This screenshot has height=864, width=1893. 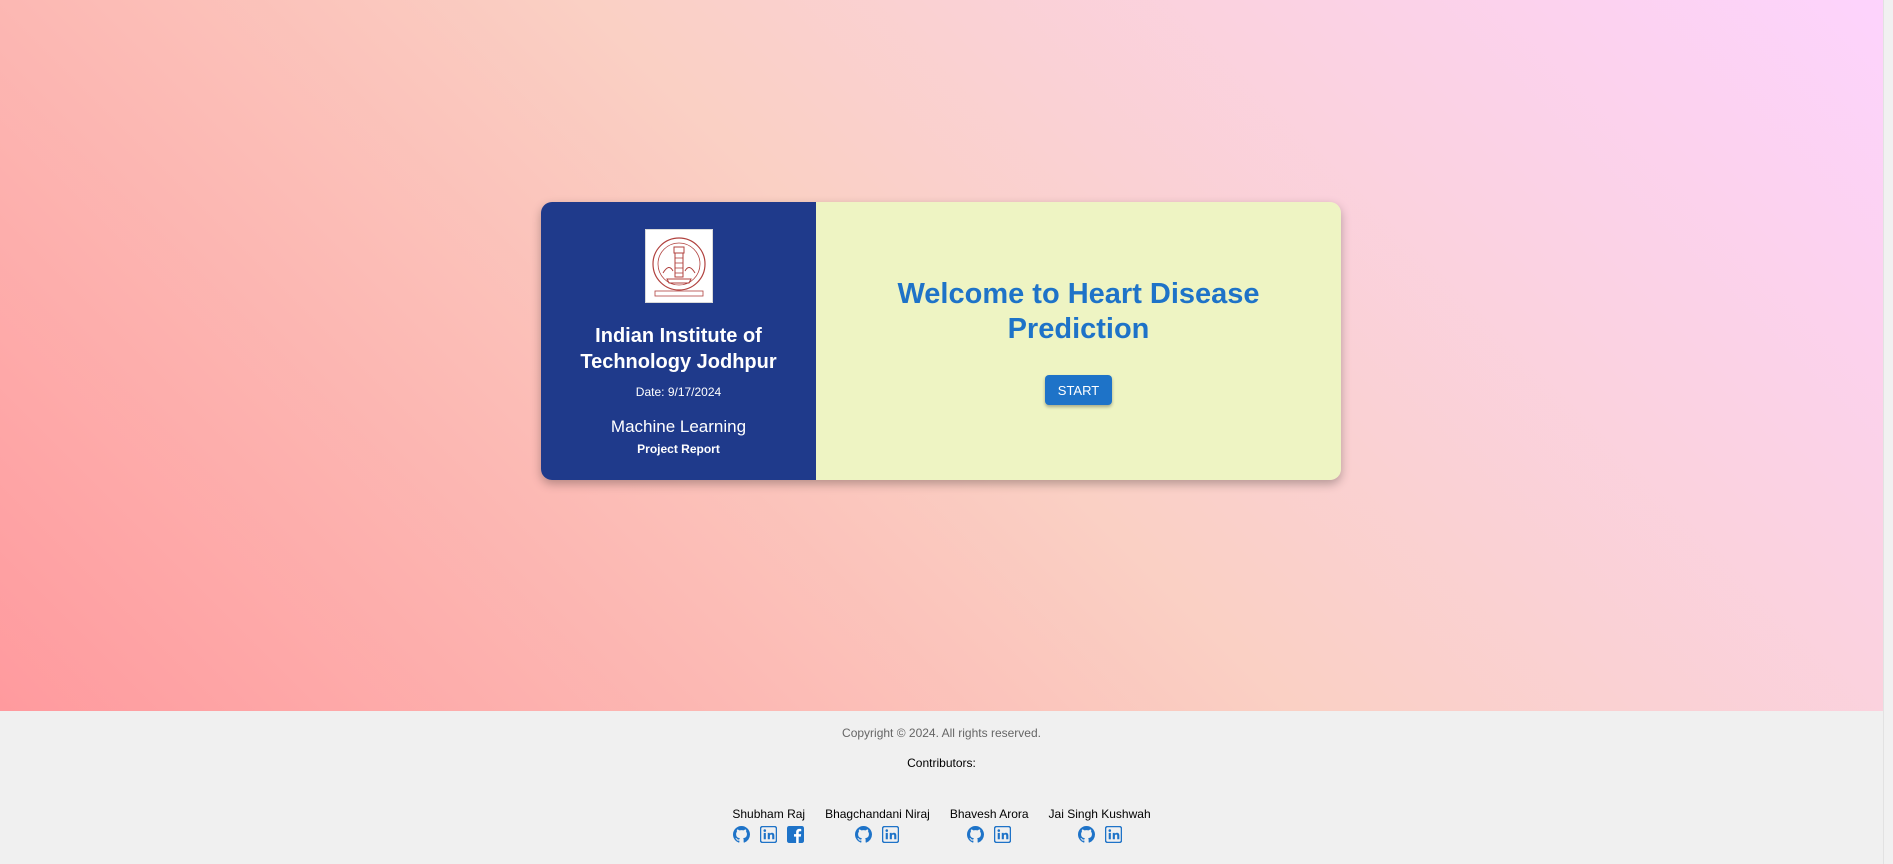 I want to click on contributor-2: Bhagchandani Niraj, so click(x=877, y=825).